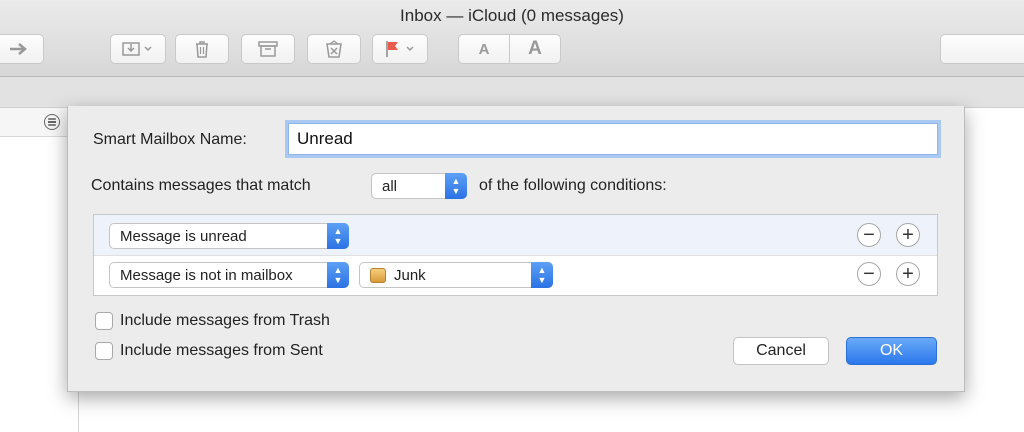  I want to click on include-sent-label: Include messages from Sent, so click(221, 350).